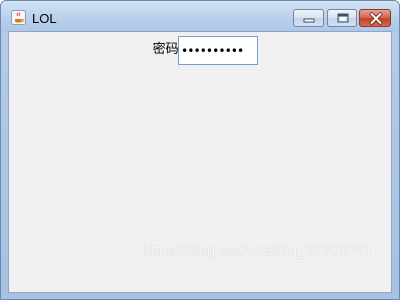 The height and width of the screenshot is (300, 400). I want to click on minimize-icon, so click(309, 20).